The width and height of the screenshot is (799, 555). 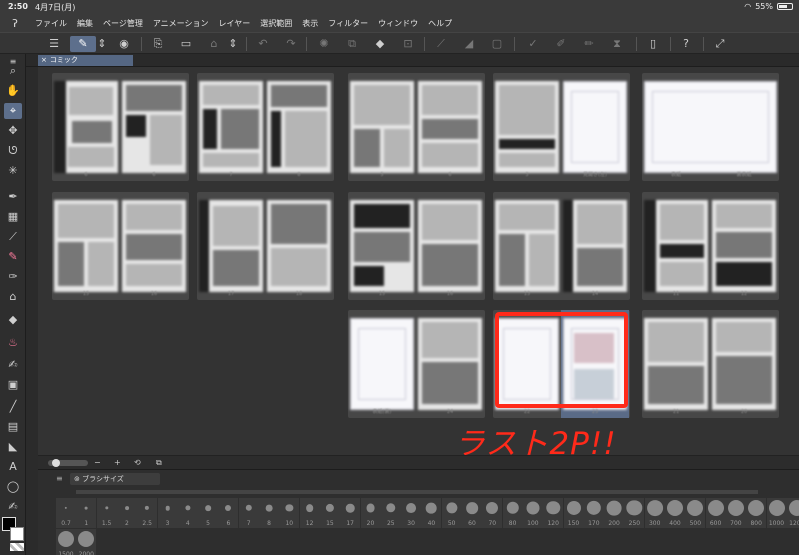 I want to click on brush-size-option: 30, so click(x=411, y=513).